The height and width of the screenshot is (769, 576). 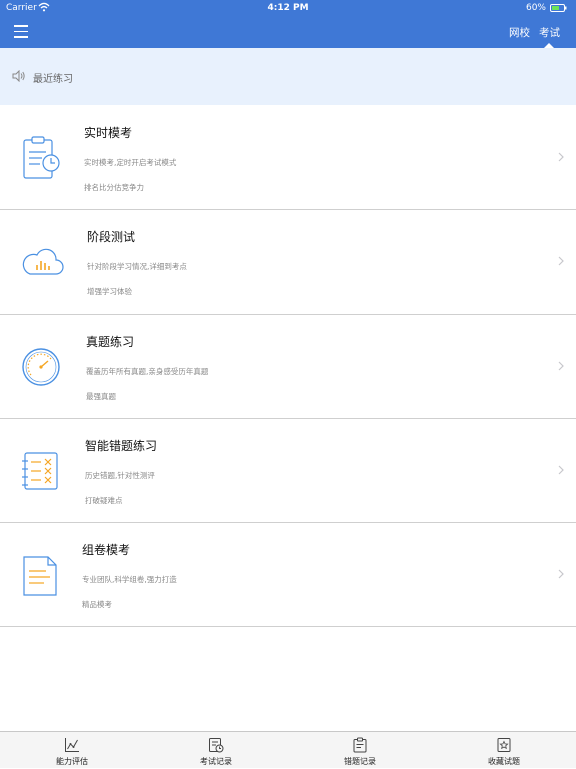 I want to click on tab-exam-records: 考试记录, so click(x=216, y=750).